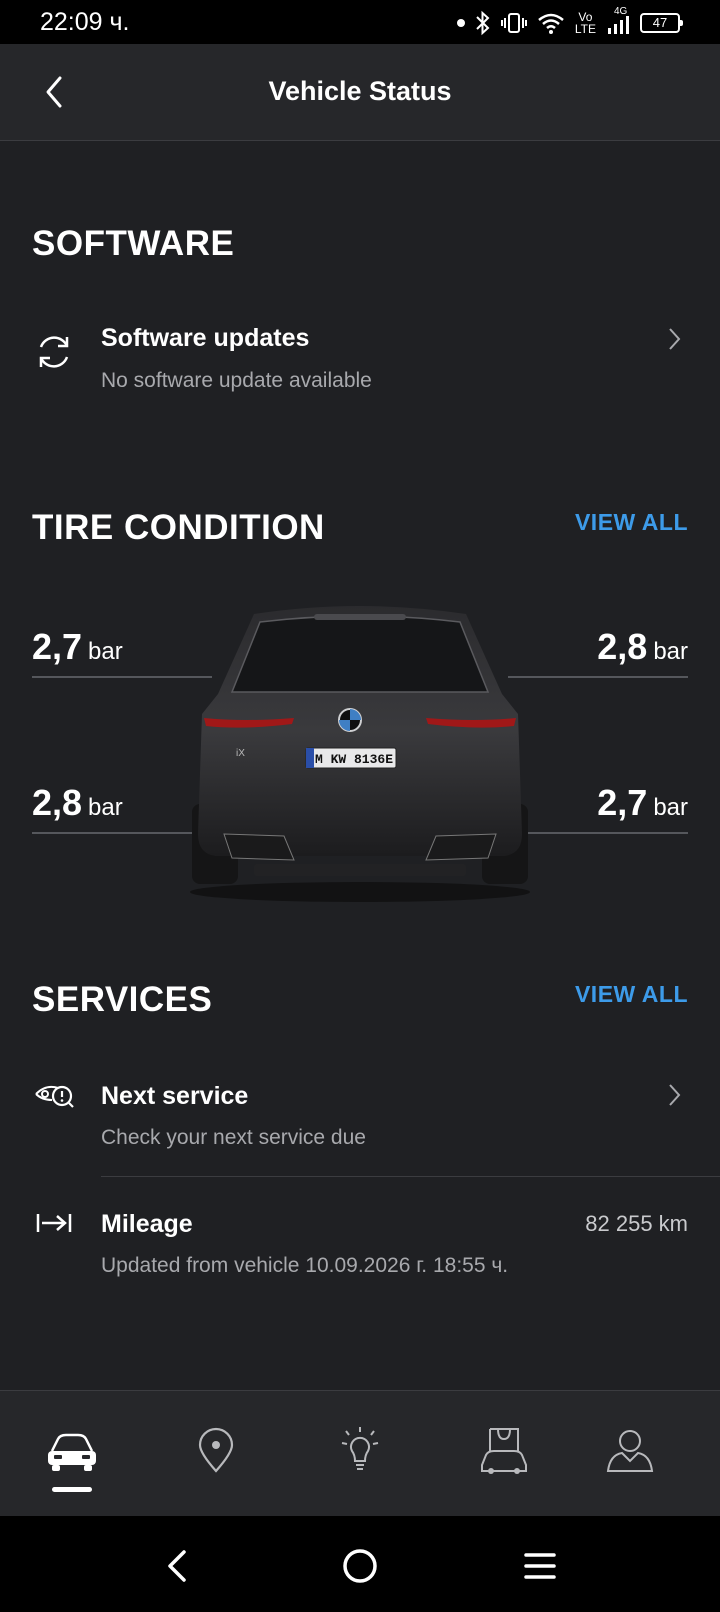 The image size is (720, 1612). I want to click on mileage-icon, so click(54, 1223).